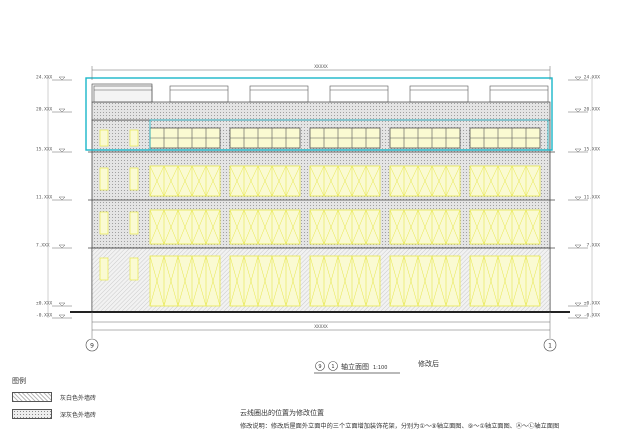  What do you see at coordinates (332, 367) in the screenshot?
I see `svg-text: 1` at bounding box center [332, 367].